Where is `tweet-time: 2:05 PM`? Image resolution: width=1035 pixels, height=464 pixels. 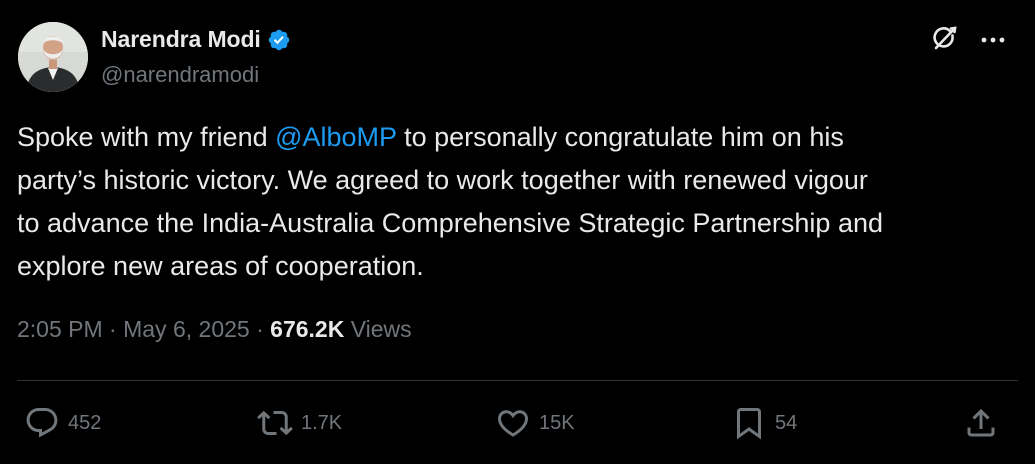 tweet-time: 2:05 PM is located at coordinates (60, 329).